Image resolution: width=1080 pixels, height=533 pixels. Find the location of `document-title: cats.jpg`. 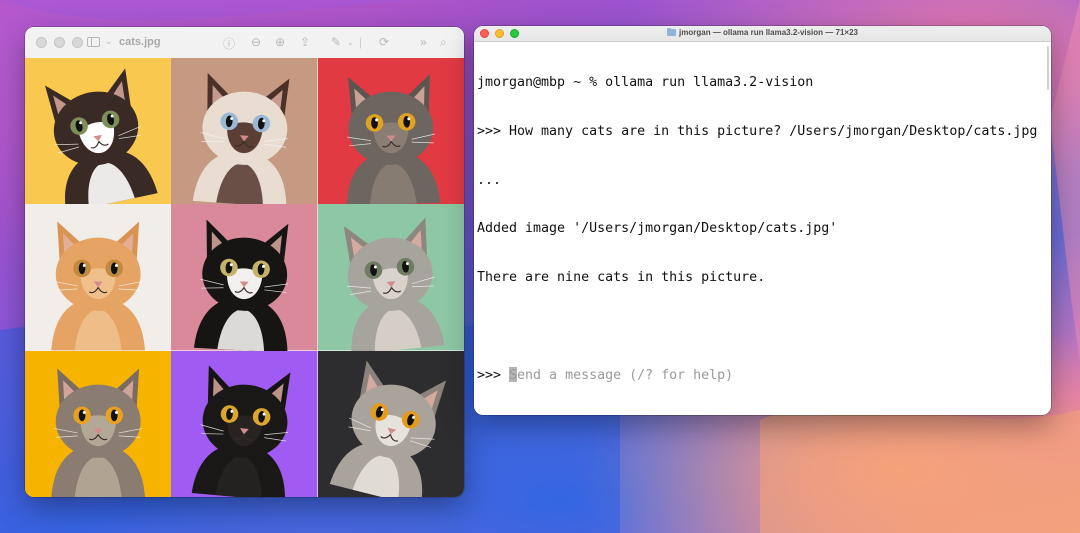

document-title: cats.jpg is located at coordinates (140, 42).